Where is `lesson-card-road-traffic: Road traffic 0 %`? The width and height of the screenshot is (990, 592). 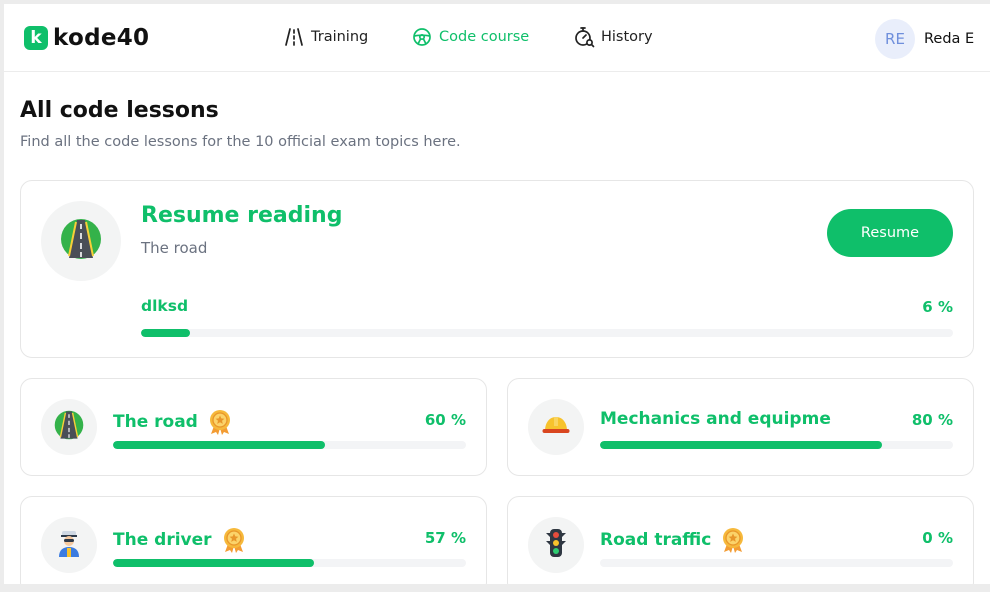
lesson-card-road-traffic: Road traffic 0 % is located at coordinates (740, 540).